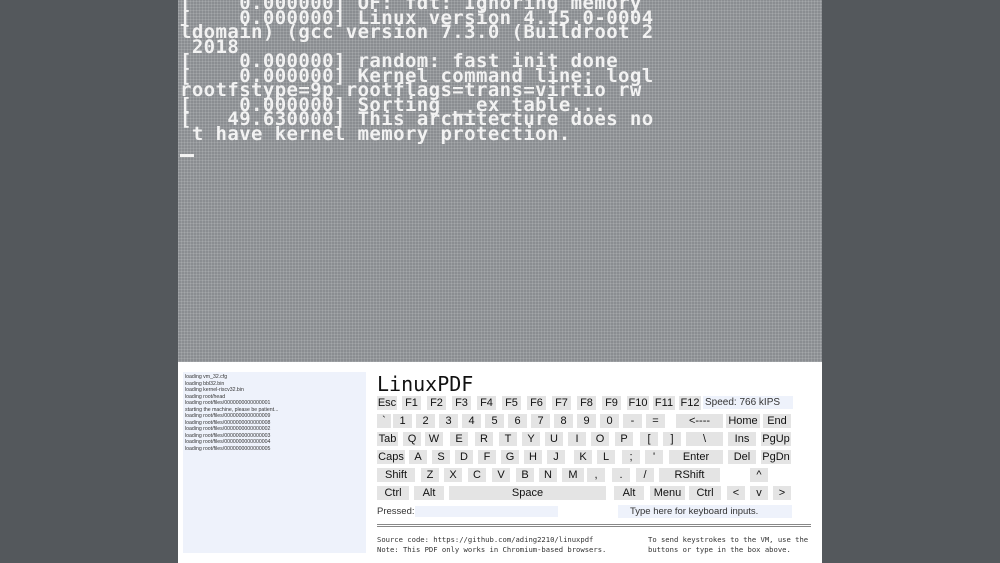 The image size is (1000, 563). Describe the element at coordinates (487, 457) in the screenshot. I see `key-f: F` at that location.